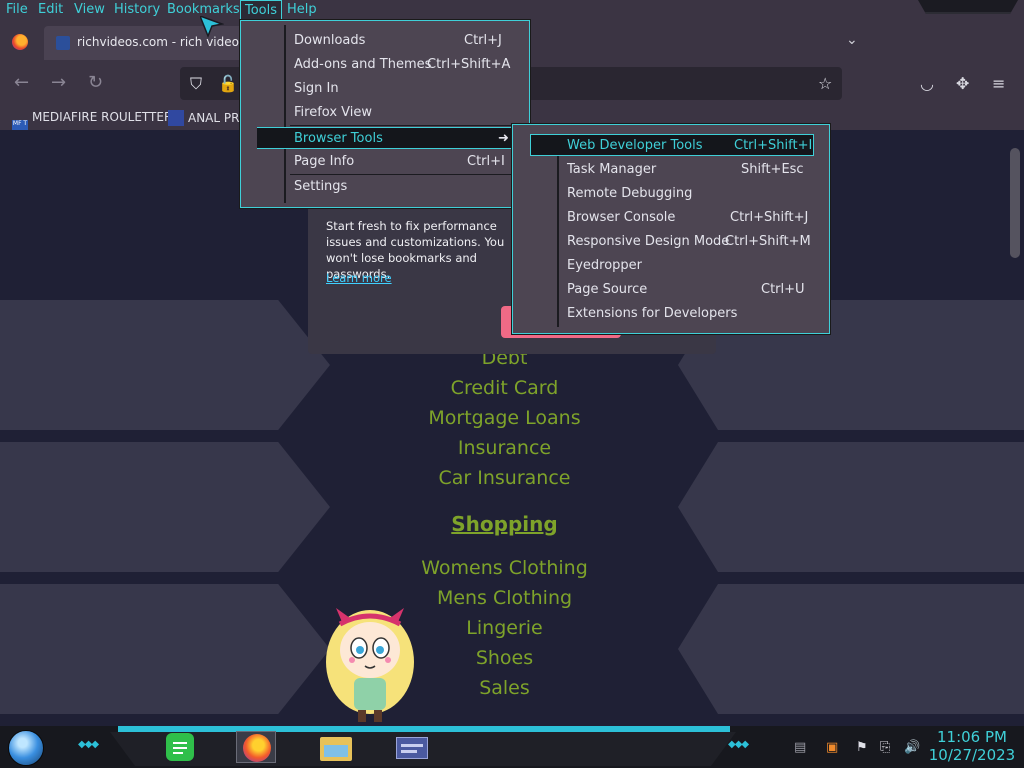 The width and height of the screenshot is (1024, 768). Describe the element at coordinates (688, 218) in the screenshot. I see `menu-item-browser-console: Browser Console Ctrl+Shift+J` at that location.